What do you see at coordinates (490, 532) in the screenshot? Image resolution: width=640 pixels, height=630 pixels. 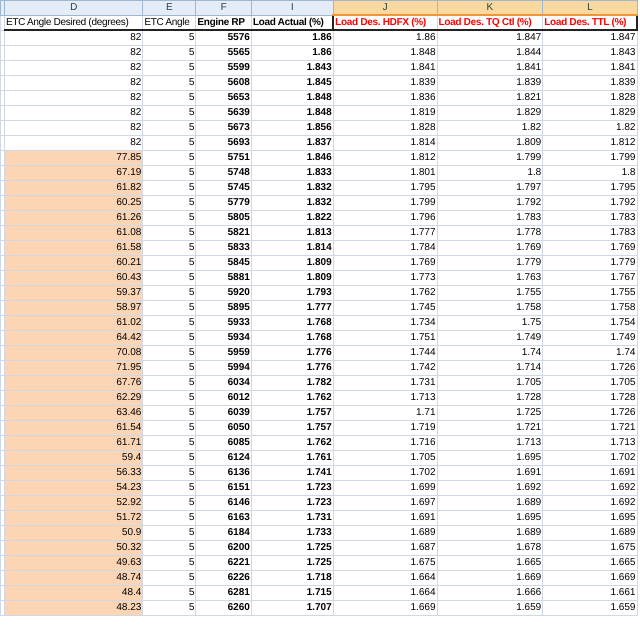 I see `table-cell: 1.689` at bounding box center [490, 532].